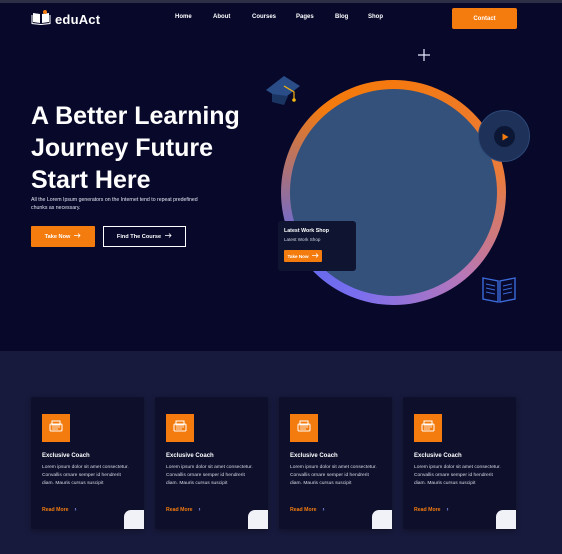 Image resolution: width=562 pixels, height=554 pixels. What do you see at coordinates (57, 236) in the screenshot?
I see `take-now-label: Take Now` at bounding box center [57, 236].